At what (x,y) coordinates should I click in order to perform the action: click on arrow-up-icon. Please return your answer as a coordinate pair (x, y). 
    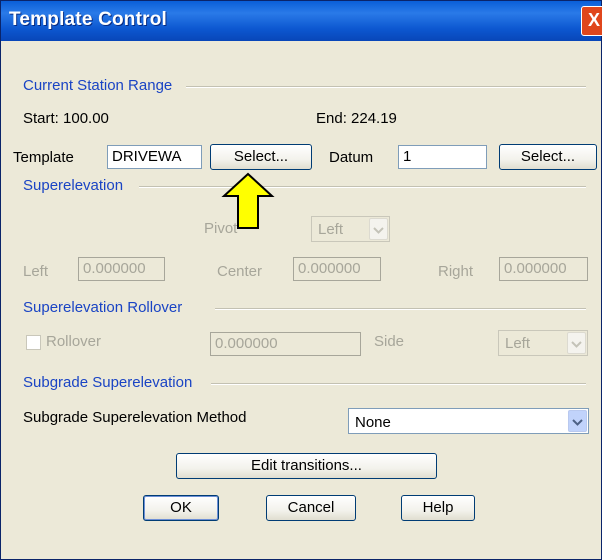
    Looking at the image, I should click on (248, 200).